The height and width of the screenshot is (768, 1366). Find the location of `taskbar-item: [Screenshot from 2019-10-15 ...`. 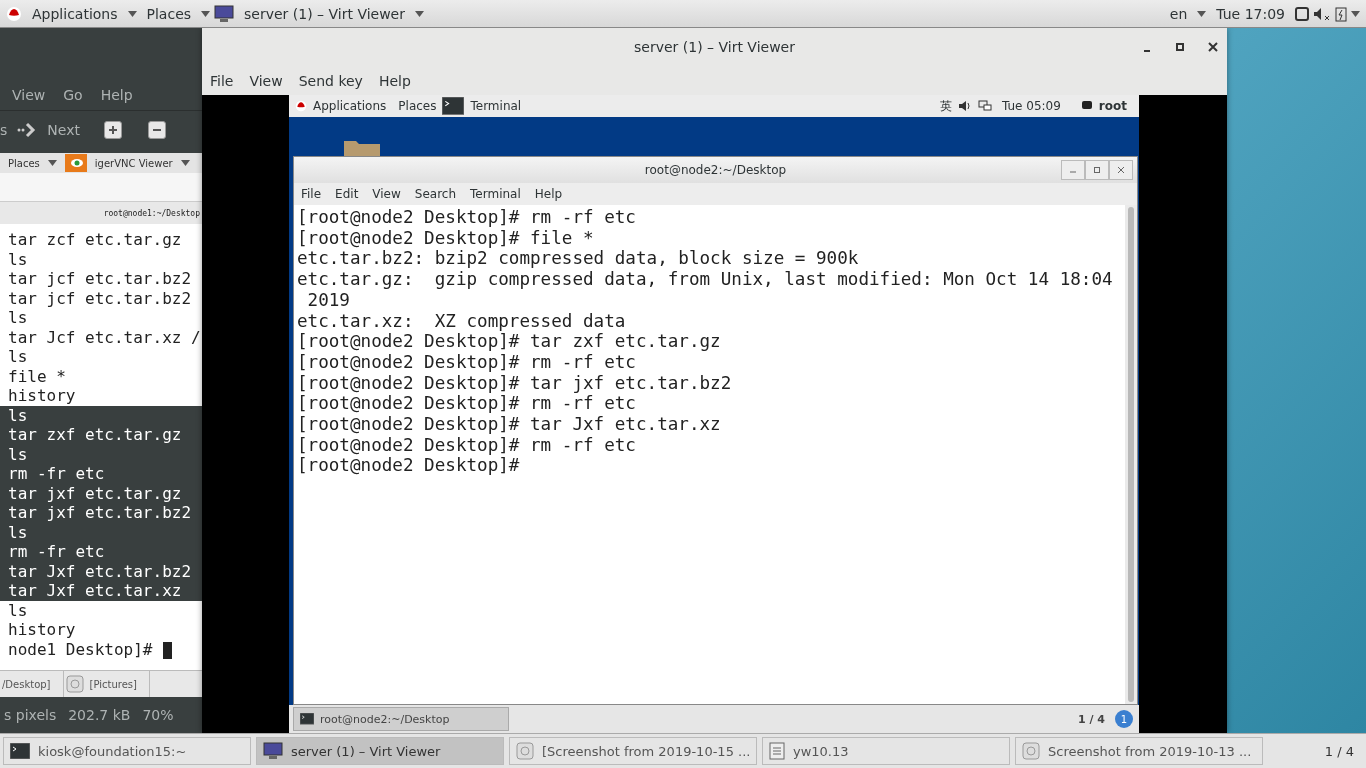

taskbar-item: [Screenshot from 2019-10-15 ... is located at coordinates (633, 751).